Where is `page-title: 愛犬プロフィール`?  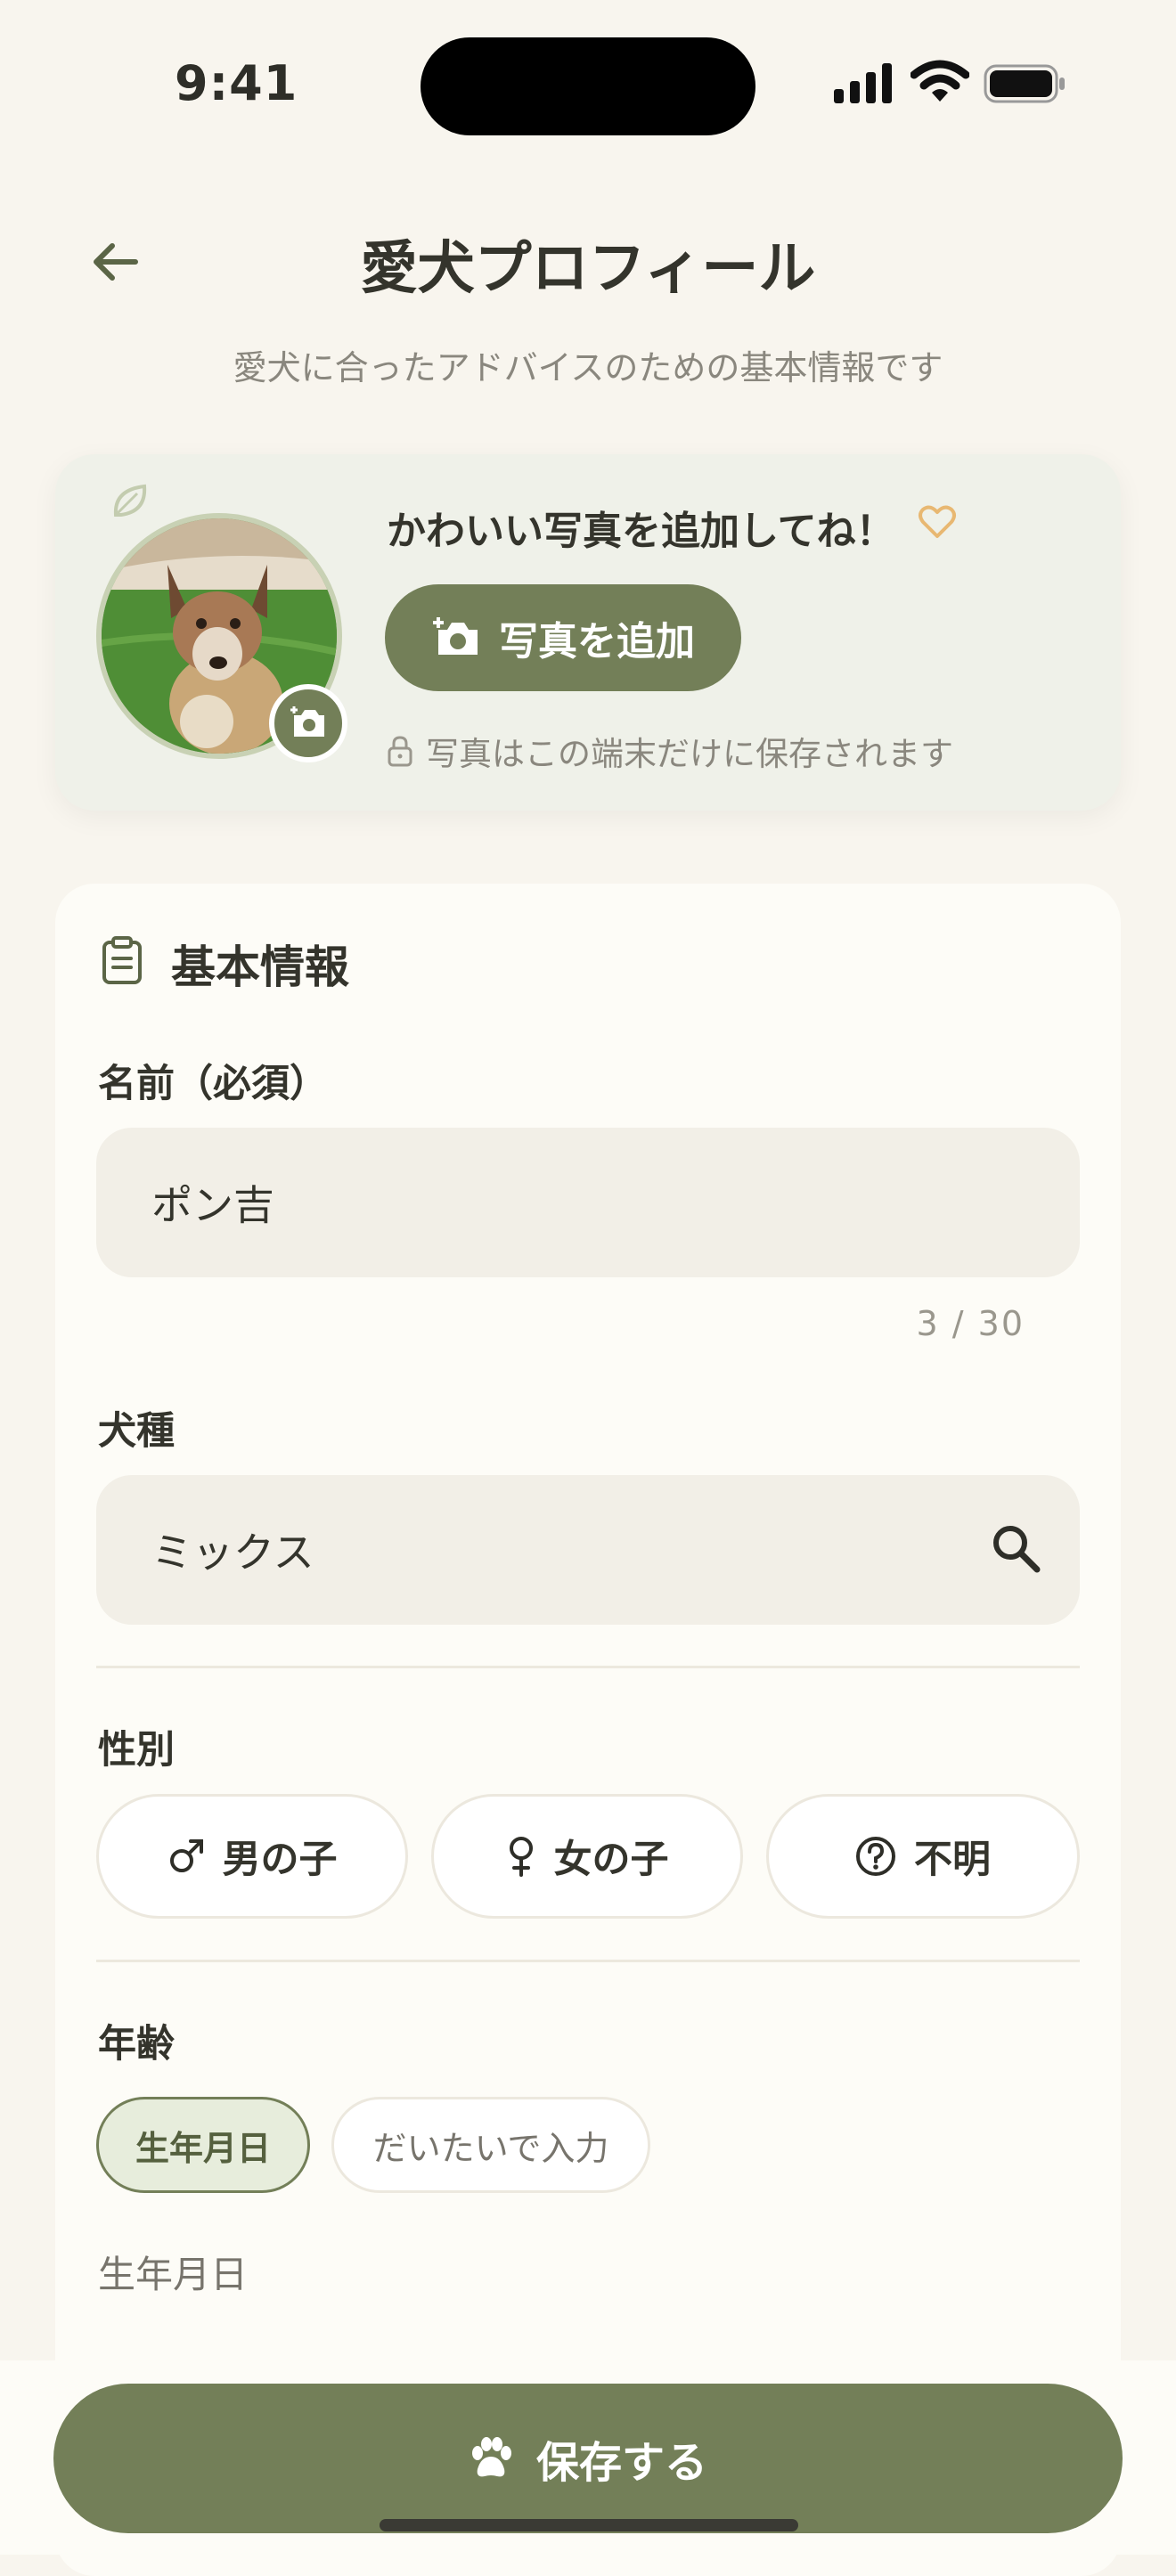 page-title: 愛犬プロフィール is located at coordinates (588, 269).